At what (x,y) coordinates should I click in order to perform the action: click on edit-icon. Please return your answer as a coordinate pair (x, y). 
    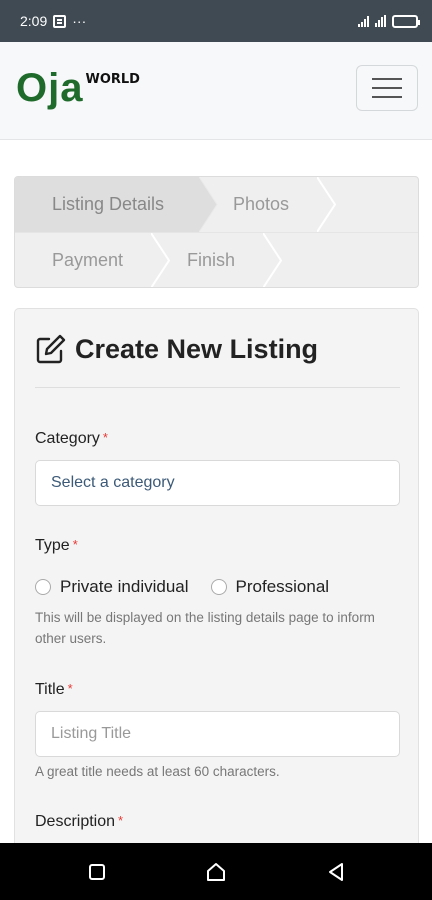
    Looking at the image, I should click on (51, 349).